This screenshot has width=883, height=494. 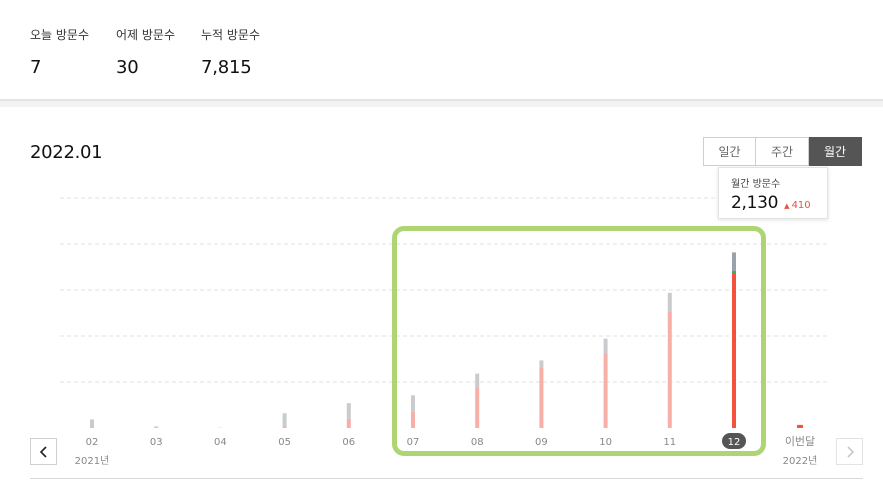 What do you see at coordinates (230, 52) in the screenshot?
I see `stat-total: 누적 방문수 7,815` at bounding box center [230, 52].